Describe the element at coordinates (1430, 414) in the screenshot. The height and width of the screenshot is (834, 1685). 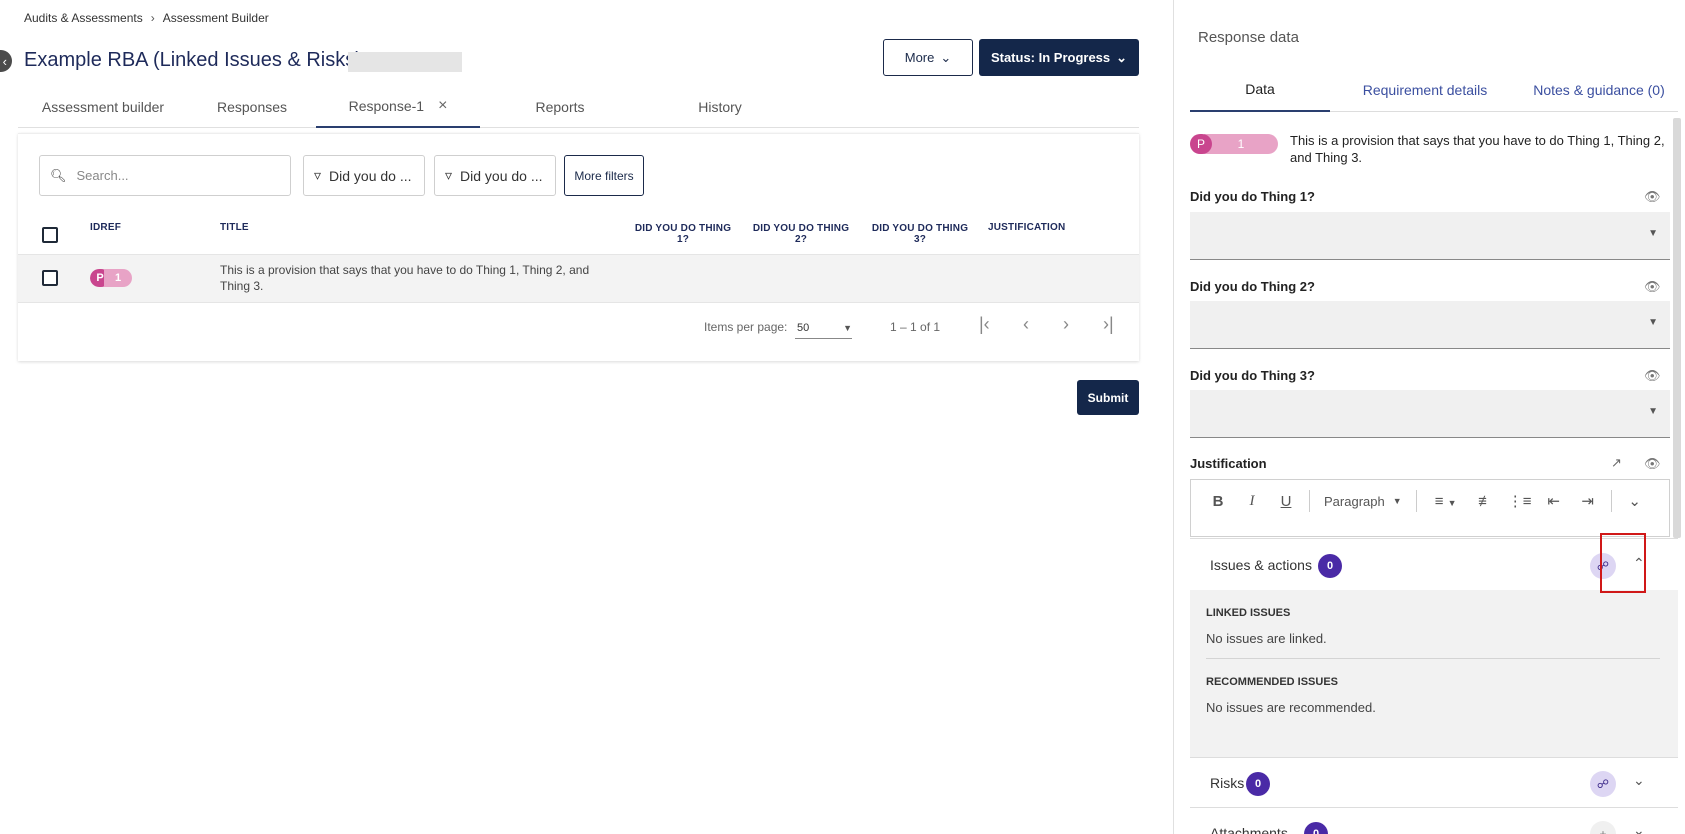
I see `question-3-select: ▼` at that location.